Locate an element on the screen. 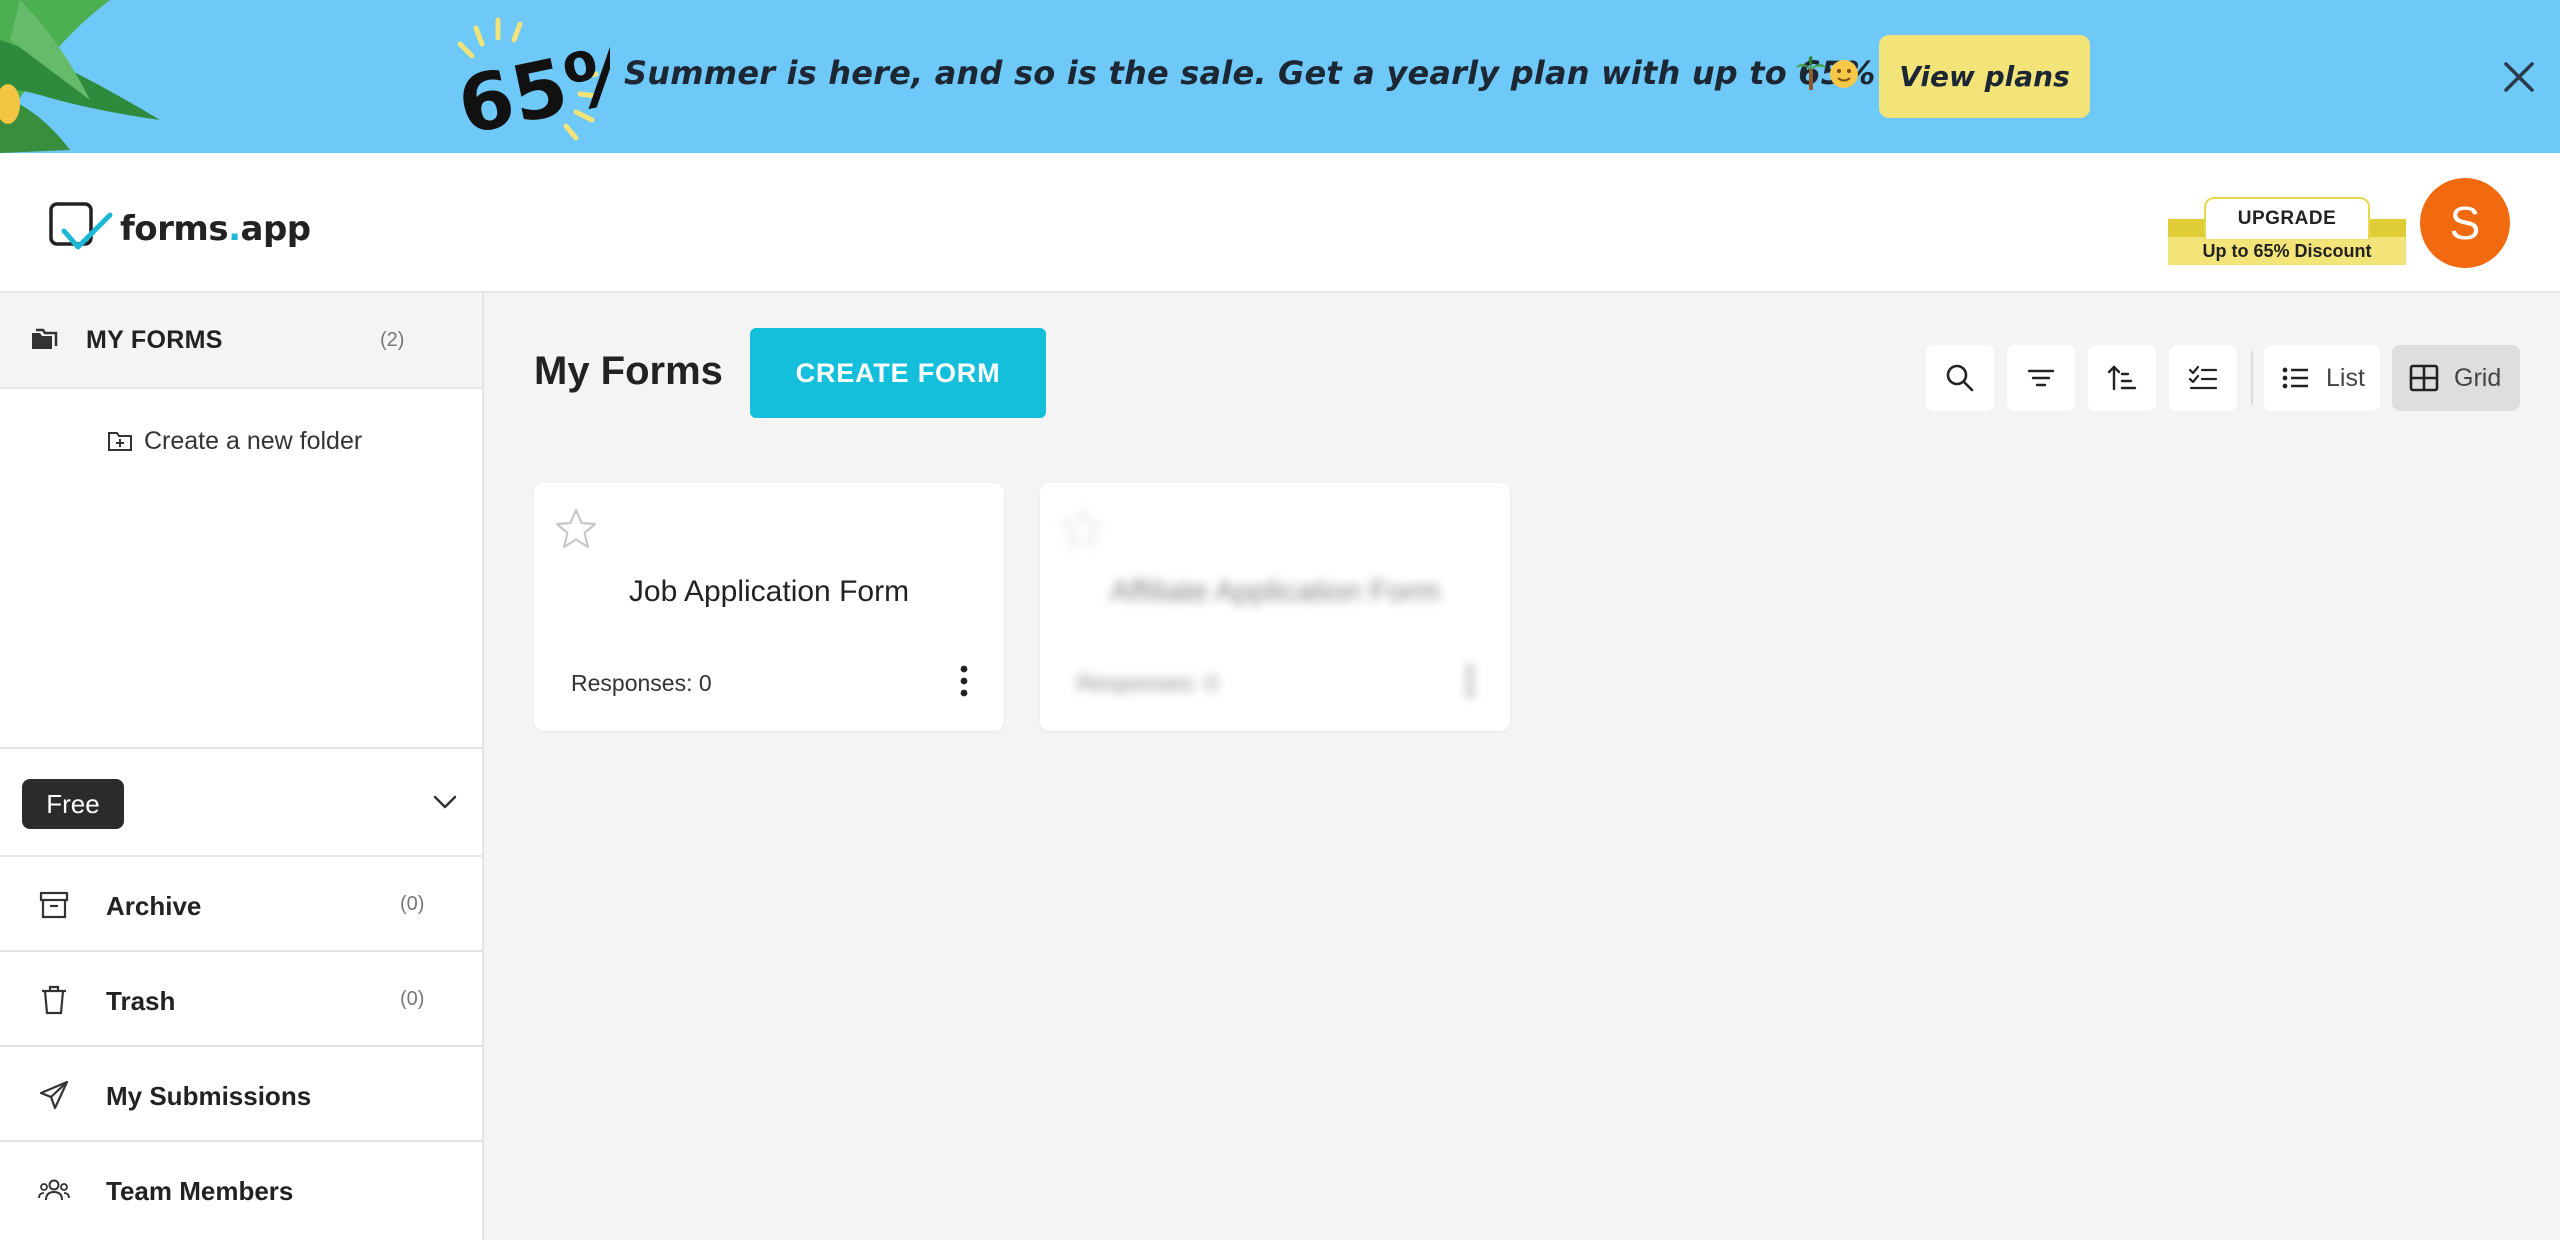  sidebar-item-archive: Archive (0) is located at coordinates (241, 904).